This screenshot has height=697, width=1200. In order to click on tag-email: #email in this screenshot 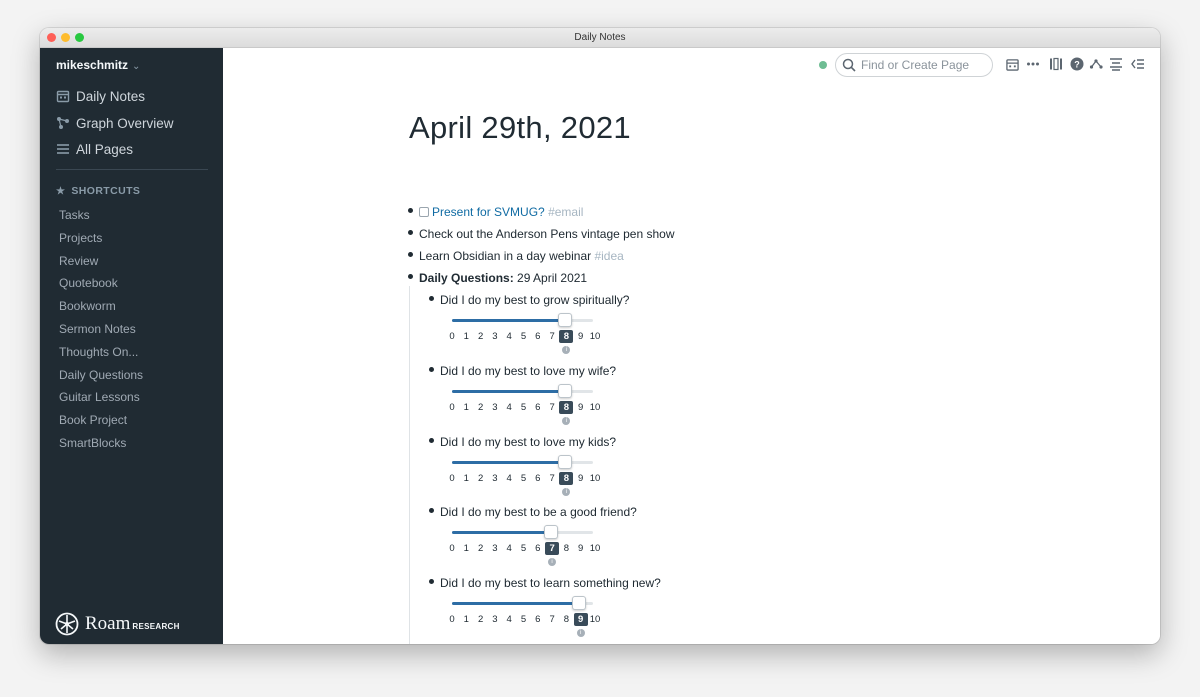, I will do `click(565, 212)`.